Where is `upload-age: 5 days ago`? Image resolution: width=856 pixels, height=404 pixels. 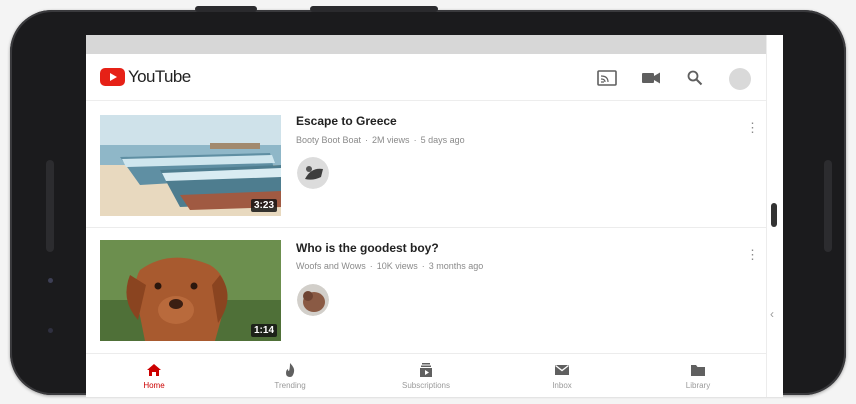 upload-age: 5 days ago is located at coordinates (442, 140).